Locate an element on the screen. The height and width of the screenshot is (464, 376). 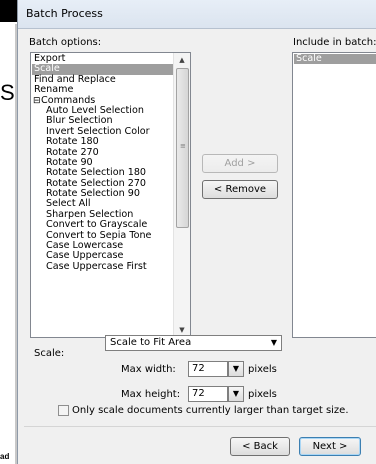
scale-mode-select: Scale to Fit Area ▼ is located at coordinates (193, 343).